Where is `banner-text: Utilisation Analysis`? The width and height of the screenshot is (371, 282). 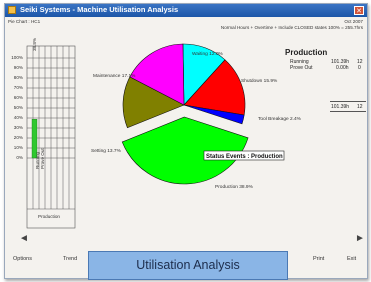 banner-text: Utilisation Analysis is located at coordinates (188, 265).